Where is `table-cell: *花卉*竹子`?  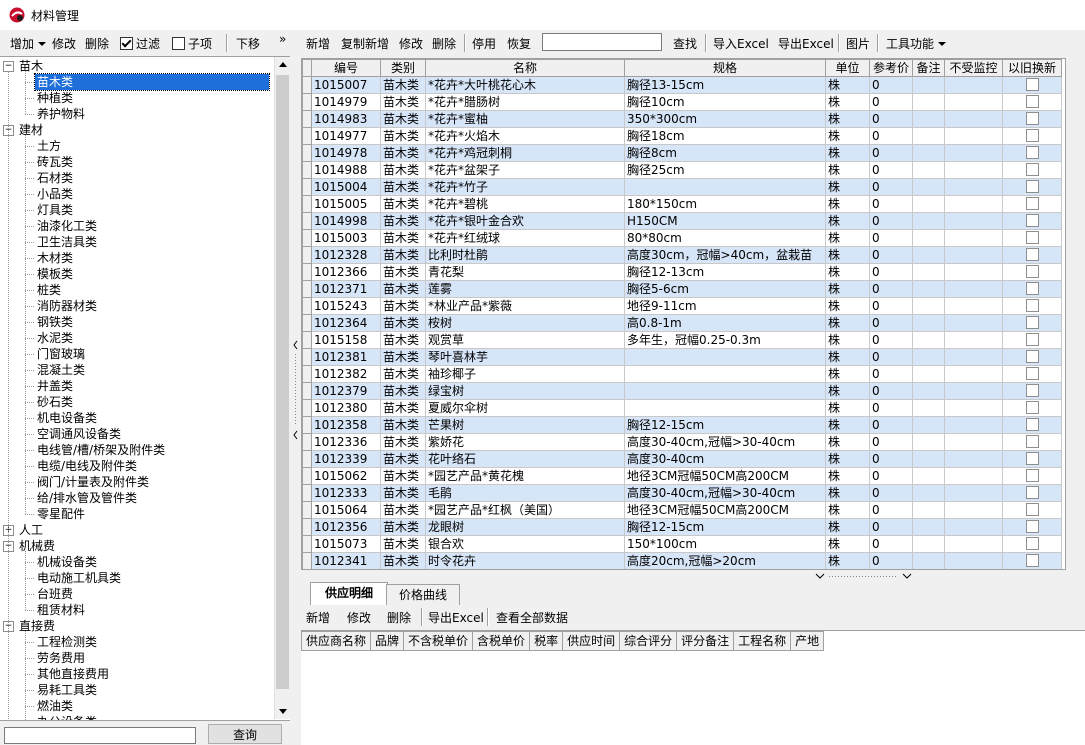 table-cell: *花卉*竹子 is located at coordinates (525, 187).